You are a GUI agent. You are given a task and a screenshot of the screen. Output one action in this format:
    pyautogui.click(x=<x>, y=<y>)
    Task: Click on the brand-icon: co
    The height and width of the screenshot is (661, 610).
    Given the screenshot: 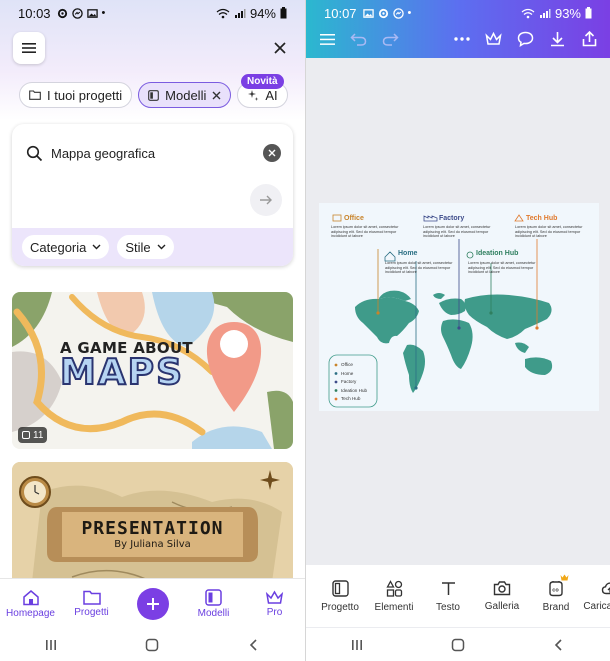 What is the action you would take?
    pyautogui.click(x=556, y=588)
    